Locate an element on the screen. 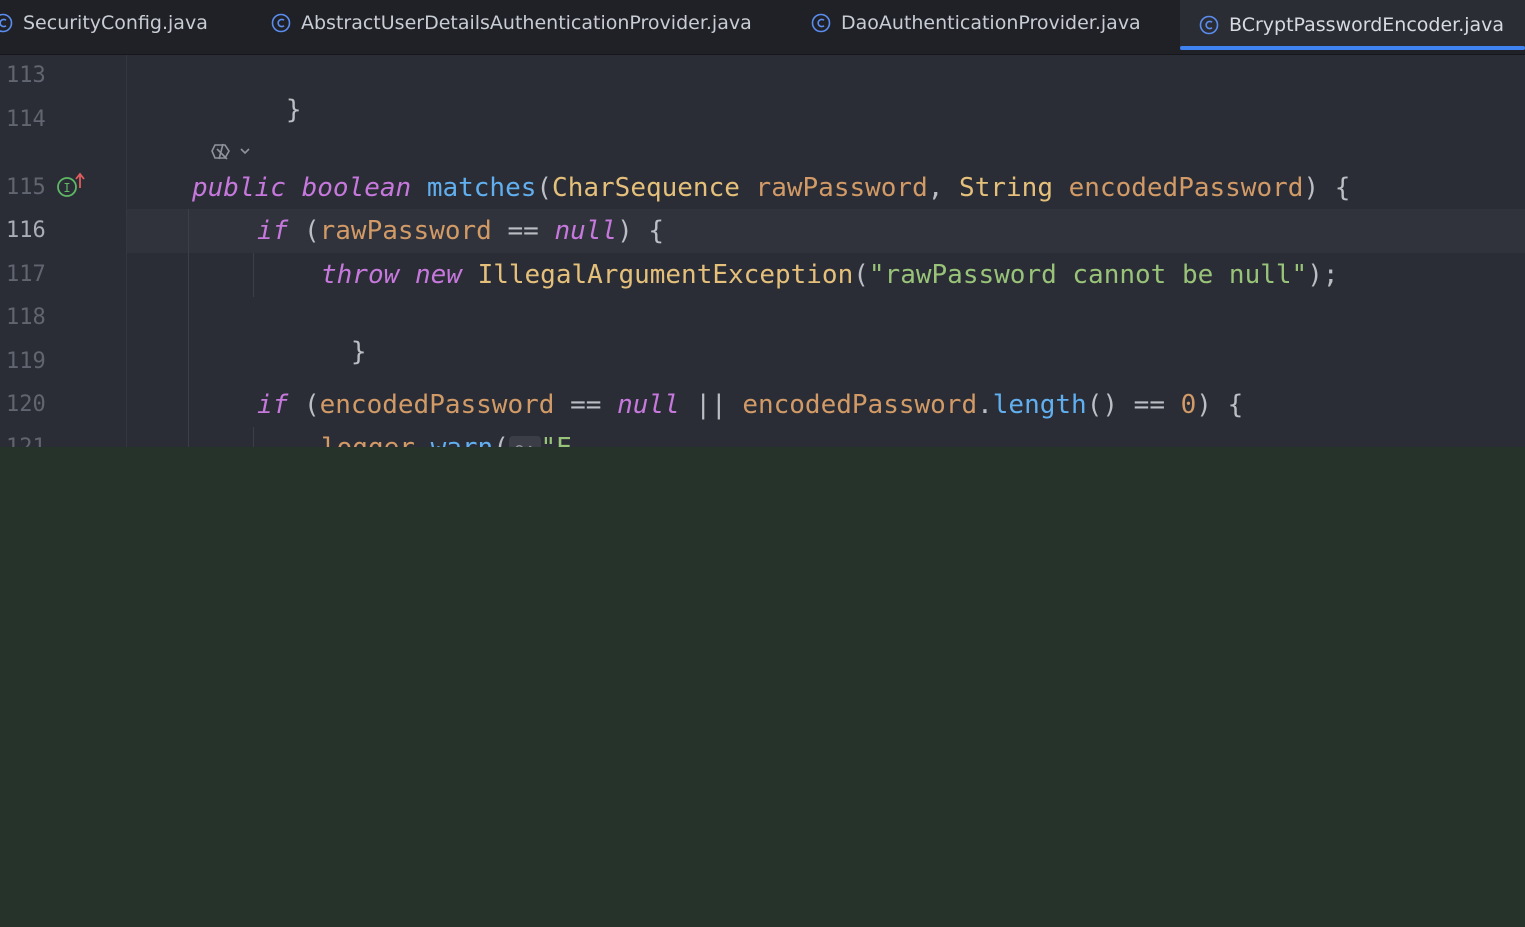 The image size is (1525, 927). line-number: 113 is located at coordinates (26, 75).